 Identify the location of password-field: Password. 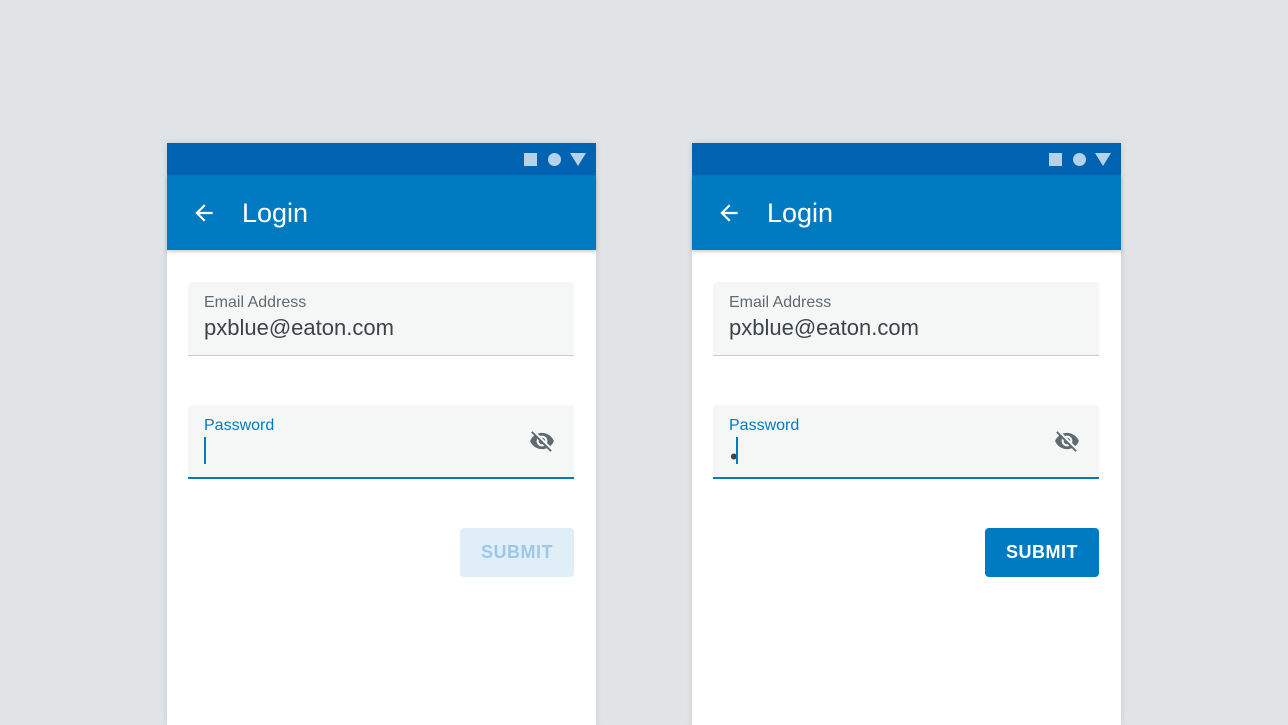
(381, 442).